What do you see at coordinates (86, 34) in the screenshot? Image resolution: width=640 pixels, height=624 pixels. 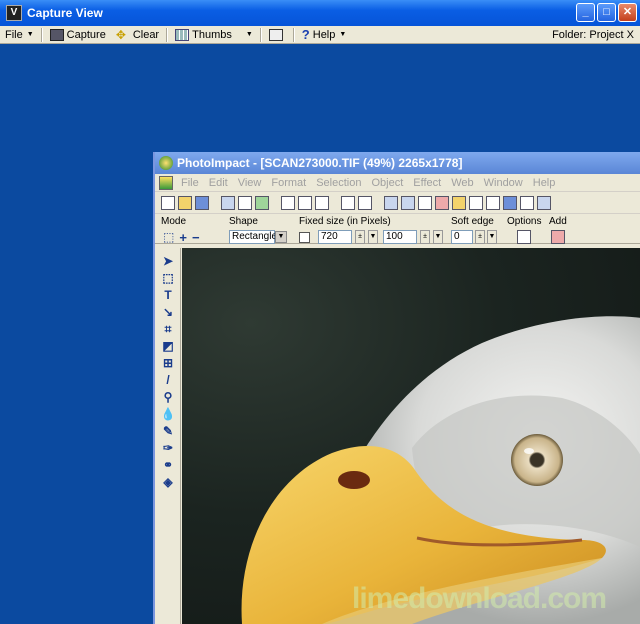 I see `capture-label: Capture` at bounding box center [86, 34].